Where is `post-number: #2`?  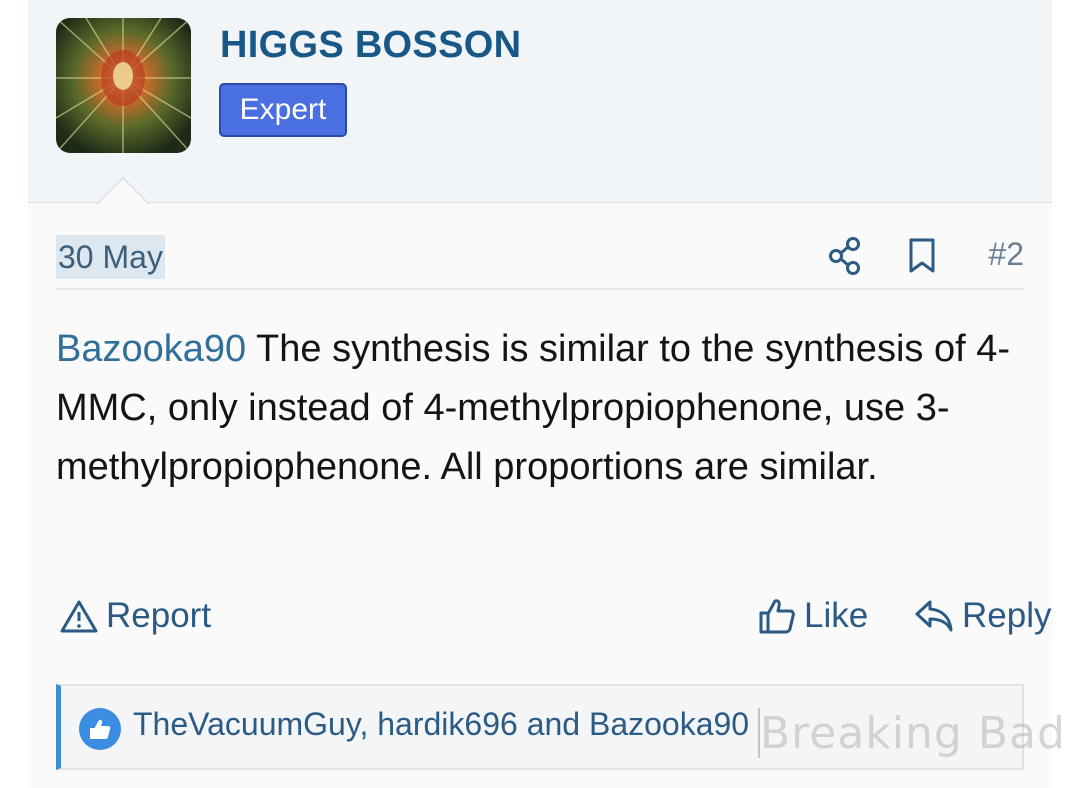
post-number: #2 is located at coordinates (1006, 254).